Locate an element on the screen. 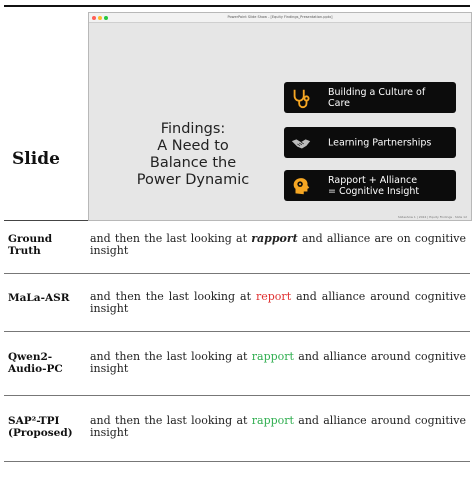  card-text-line: Rapport + Alliance is located at coordinates (373, 180).